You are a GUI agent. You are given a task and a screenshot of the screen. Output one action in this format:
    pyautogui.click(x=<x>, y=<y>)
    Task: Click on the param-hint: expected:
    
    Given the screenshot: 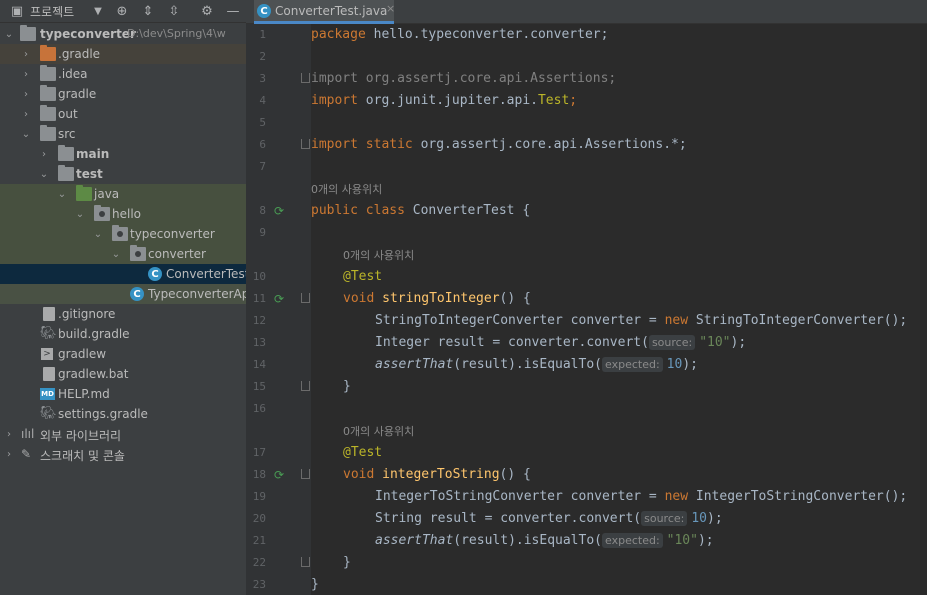 What is the action you would take?
    pyautogui.click(x=632, y=364)
    